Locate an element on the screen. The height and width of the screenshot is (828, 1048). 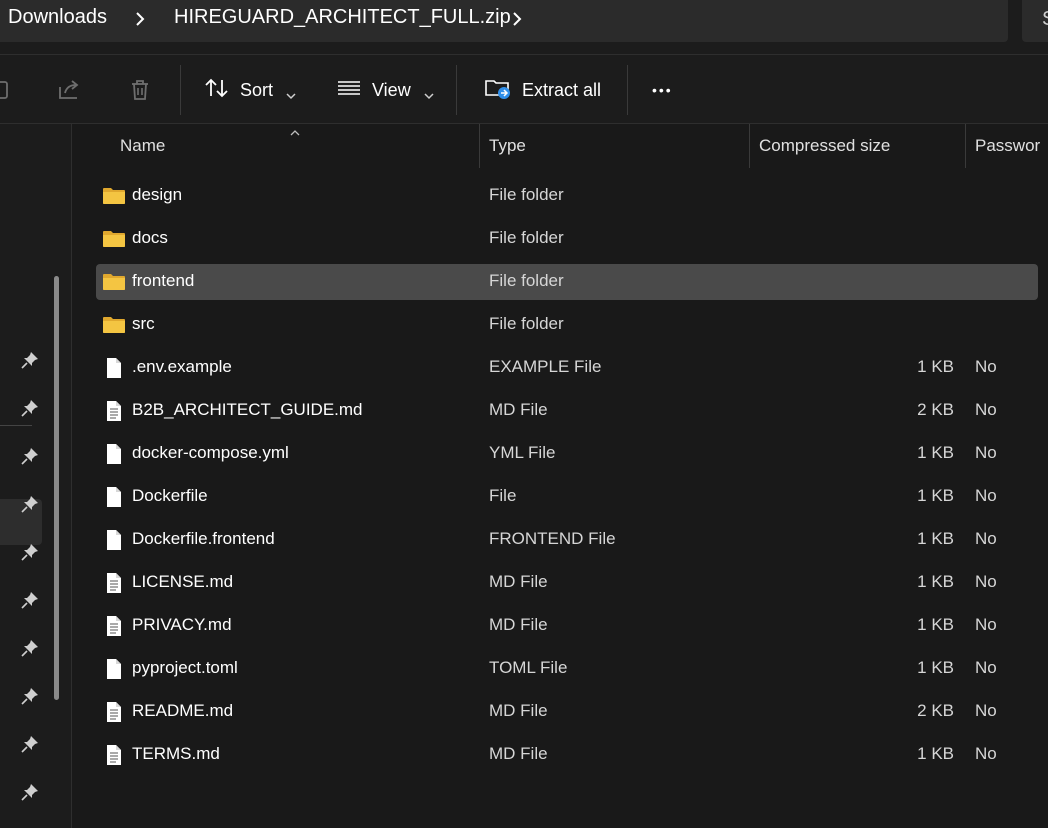
search-box: S is located at coordinates (1035, 21).